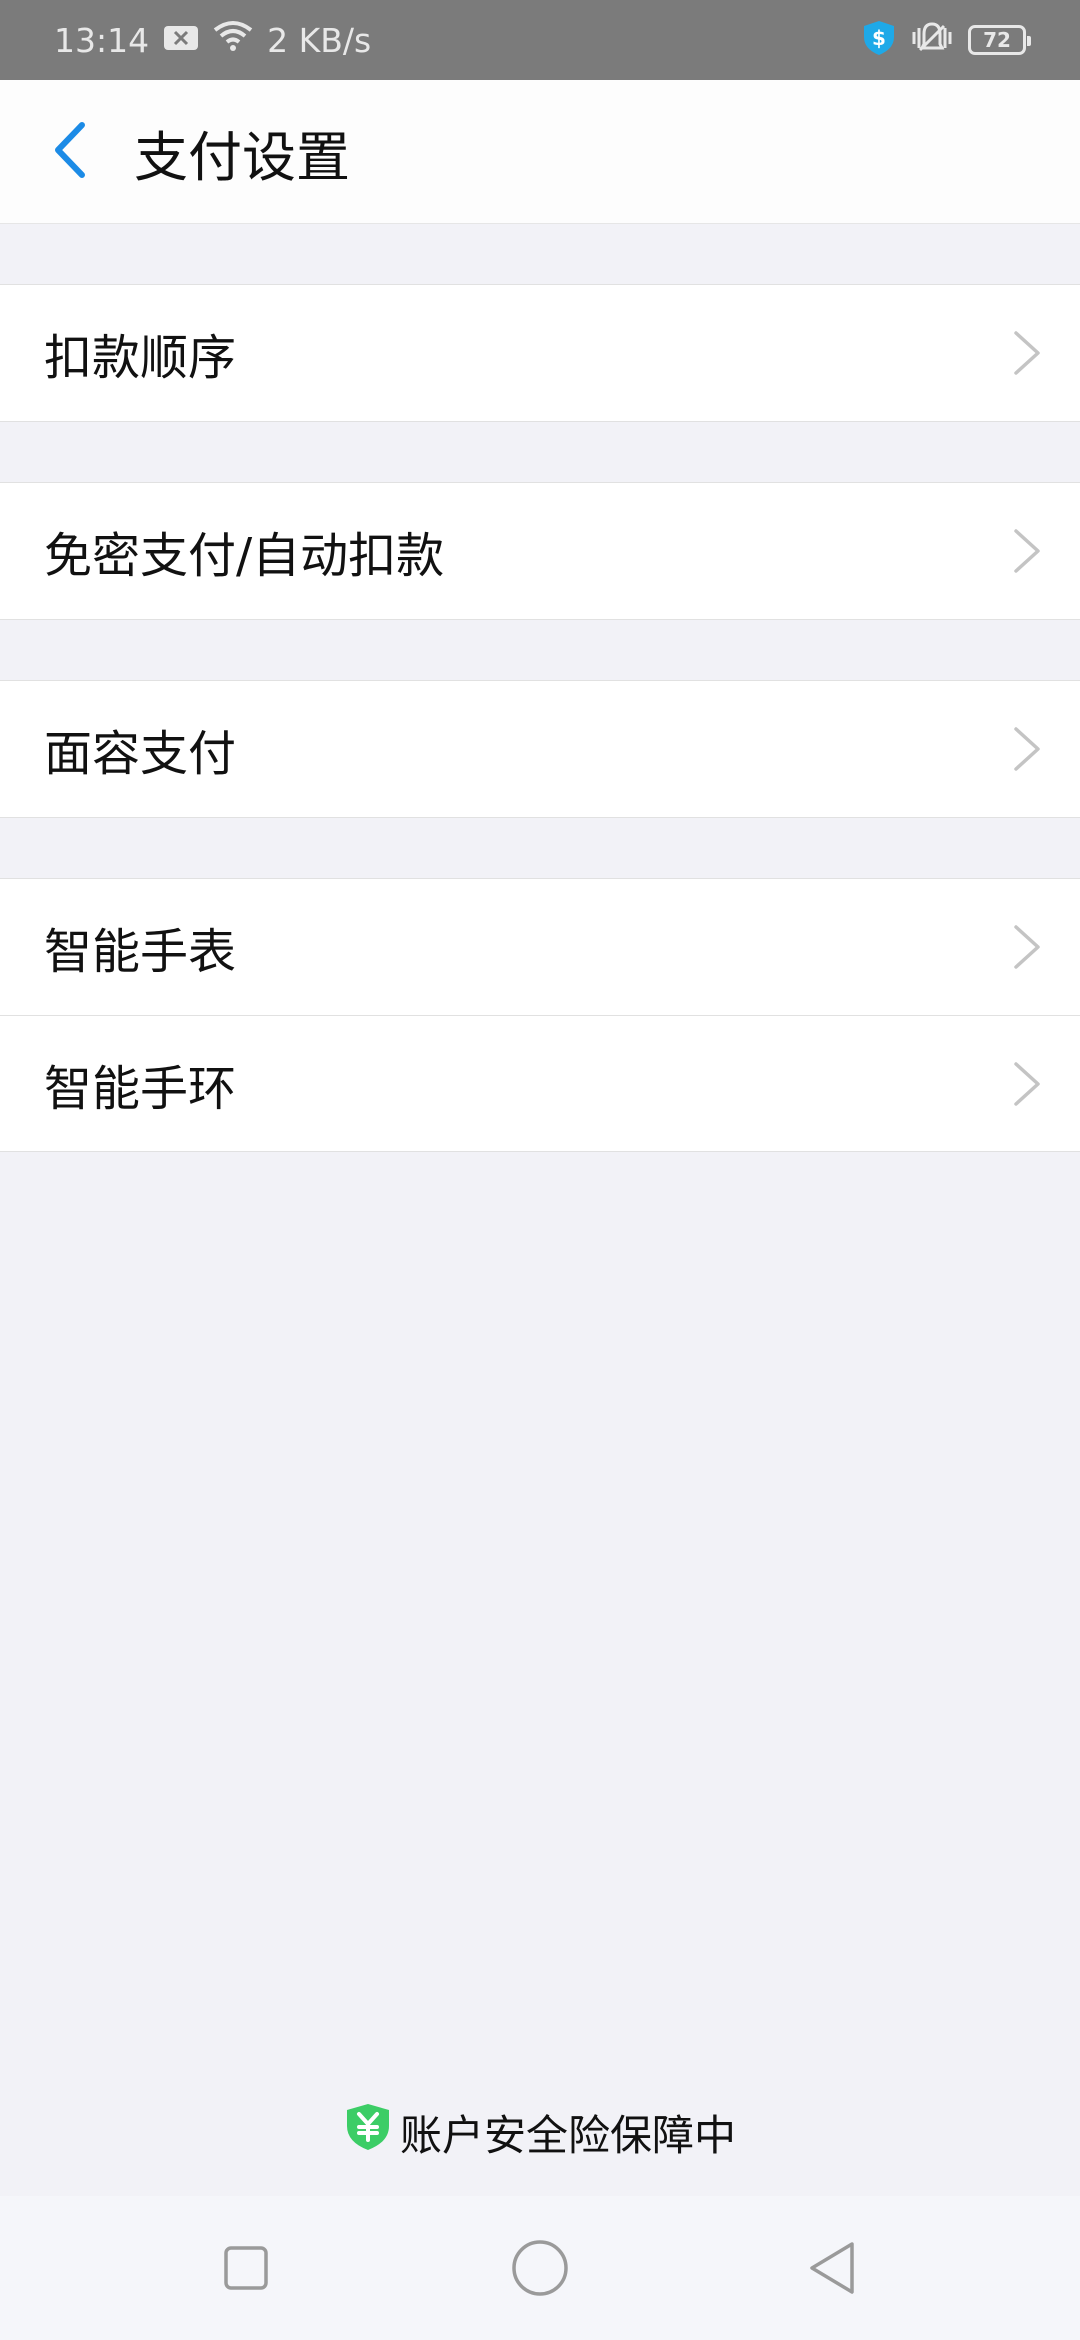 The image size is (1080, 2340). I want to click on header: 支付设置, so click(540, 152).